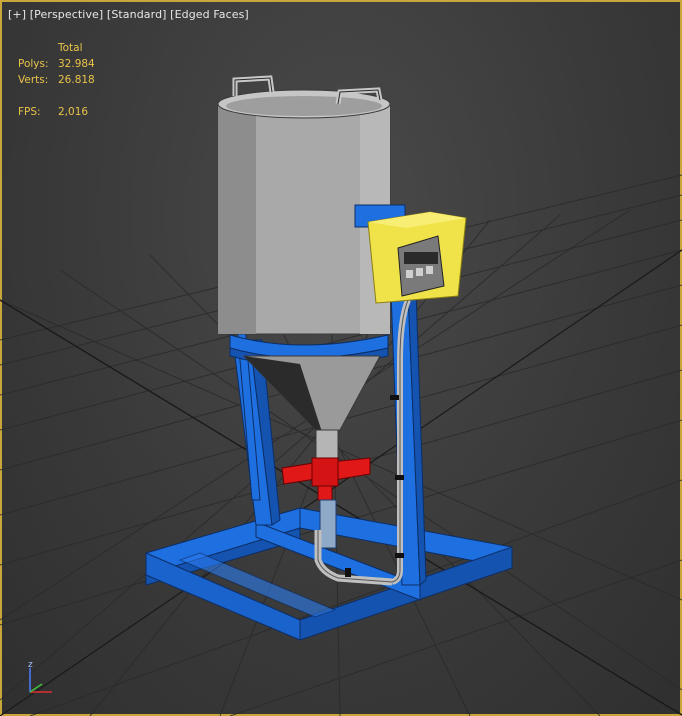  Describe the element at coordinates (73, 112) in the screenshot. I see `fps-value: 2,016` at that location.